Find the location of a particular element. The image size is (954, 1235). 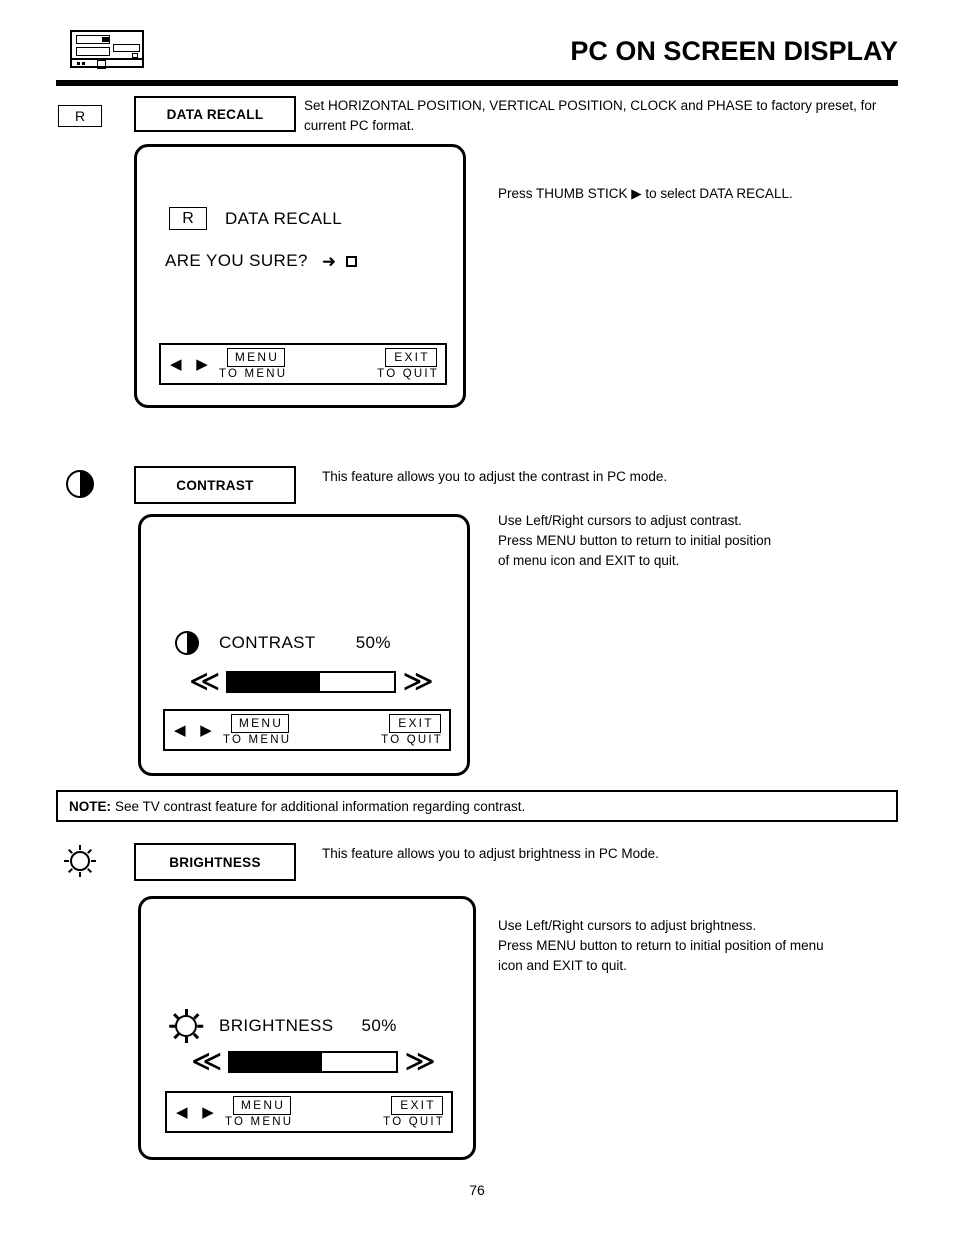

osd-value-contrast: 50% is located at coordinates (373, 642).